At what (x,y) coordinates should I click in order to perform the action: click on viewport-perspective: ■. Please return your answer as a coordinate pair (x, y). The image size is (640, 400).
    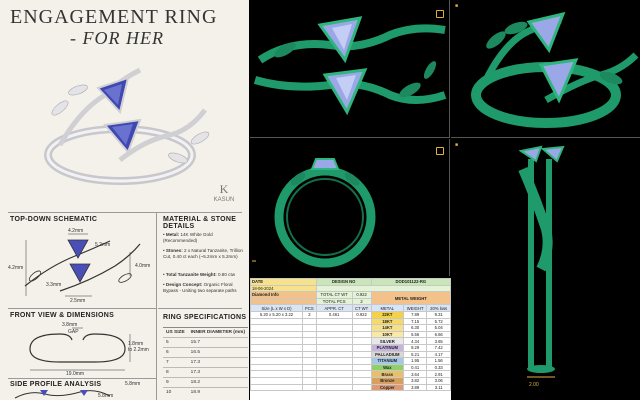
    Looking at the image, I should click on (545, 69).